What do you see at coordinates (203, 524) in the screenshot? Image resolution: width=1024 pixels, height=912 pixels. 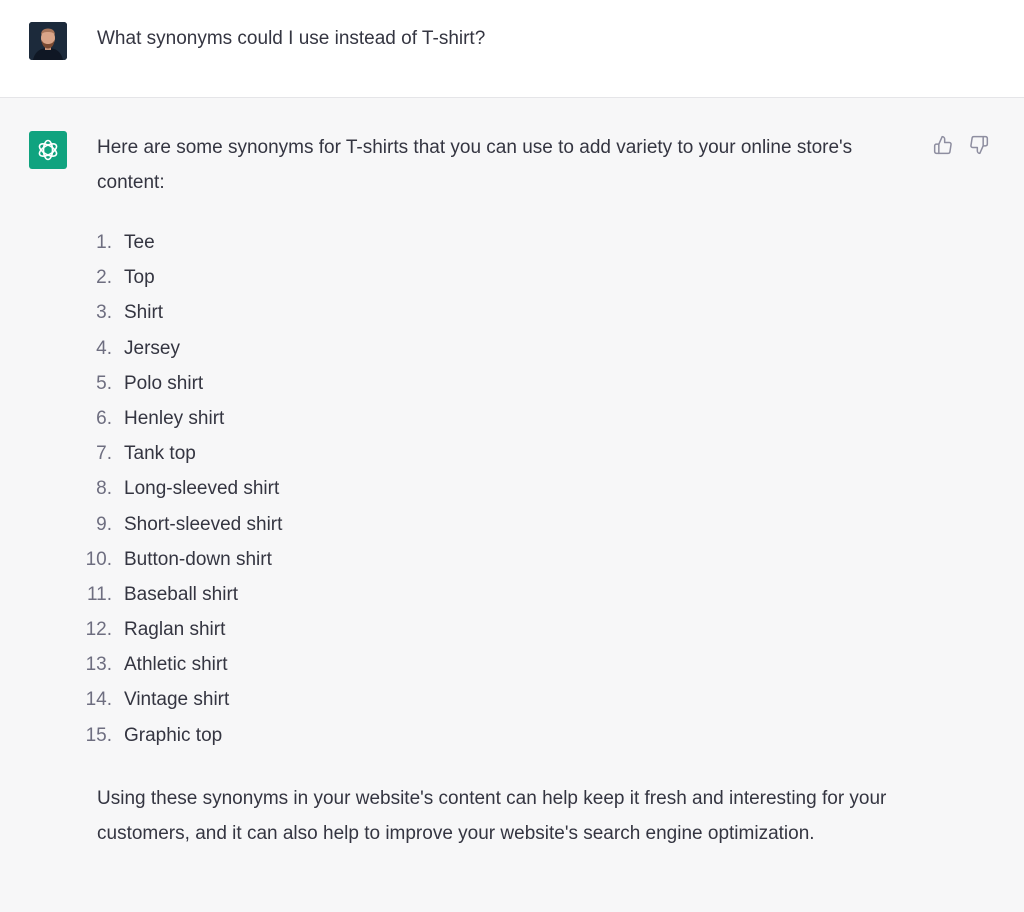 I see `list-item-text: Short-sleeved shirt` at bounding box center [203, 524].